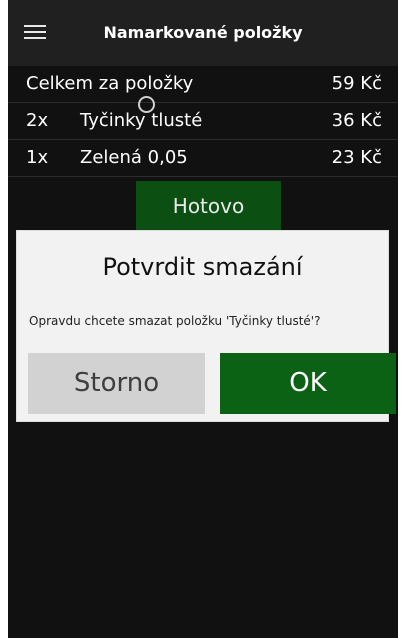 The height and width of the screenshot is (638, 406). Describe the element at coordinates (208, 206) in the screenshot. I see `done-button: Hotovo` at that location.